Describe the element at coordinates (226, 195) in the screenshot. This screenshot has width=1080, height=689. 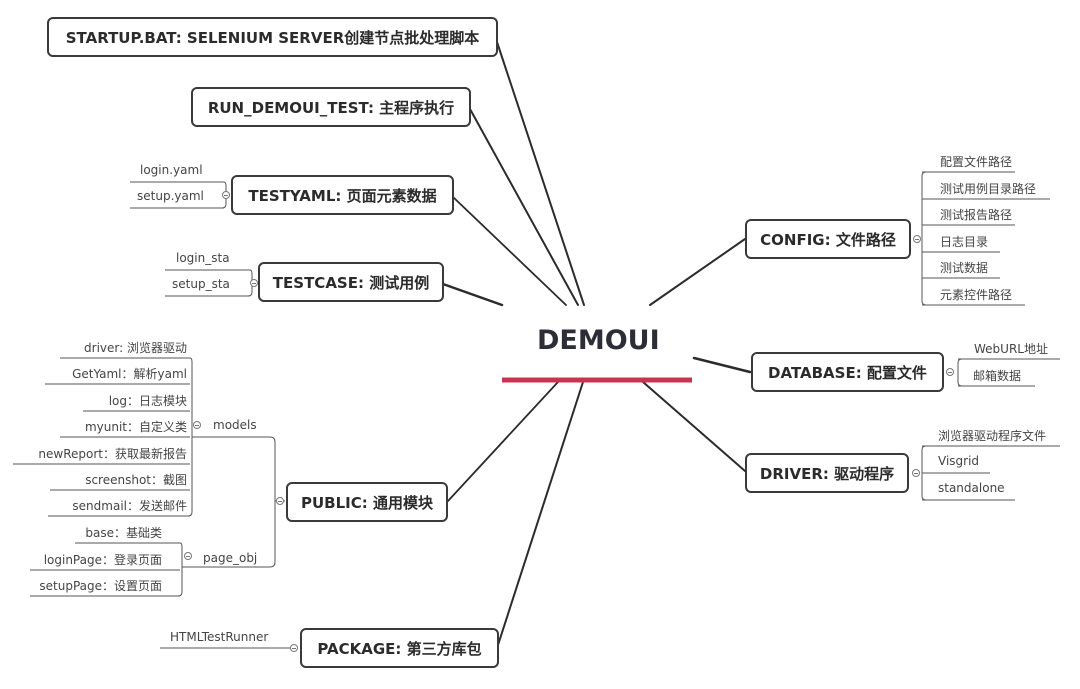
I see `collapse-toggle-testyaml` at that location.